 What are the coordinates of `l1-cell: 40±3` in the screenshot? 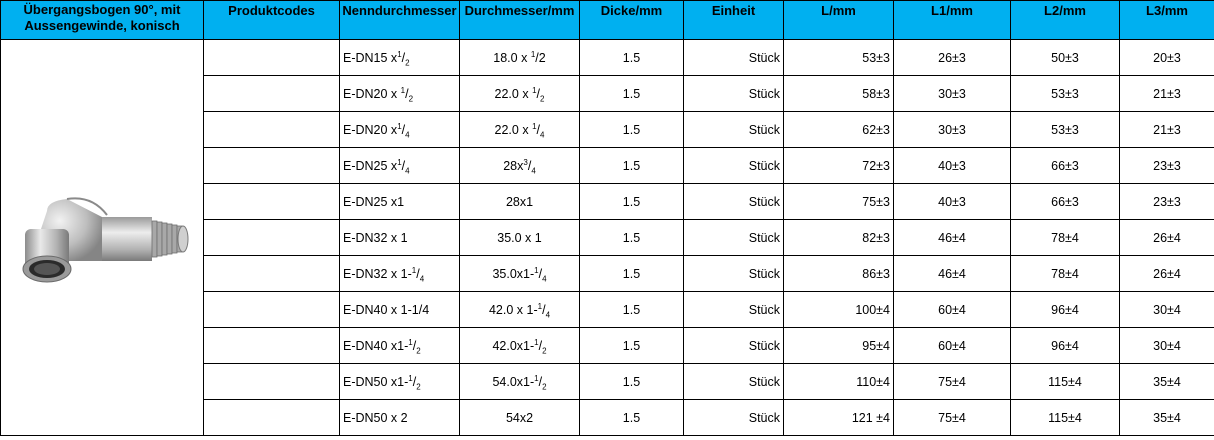 It's located at (952, 201).